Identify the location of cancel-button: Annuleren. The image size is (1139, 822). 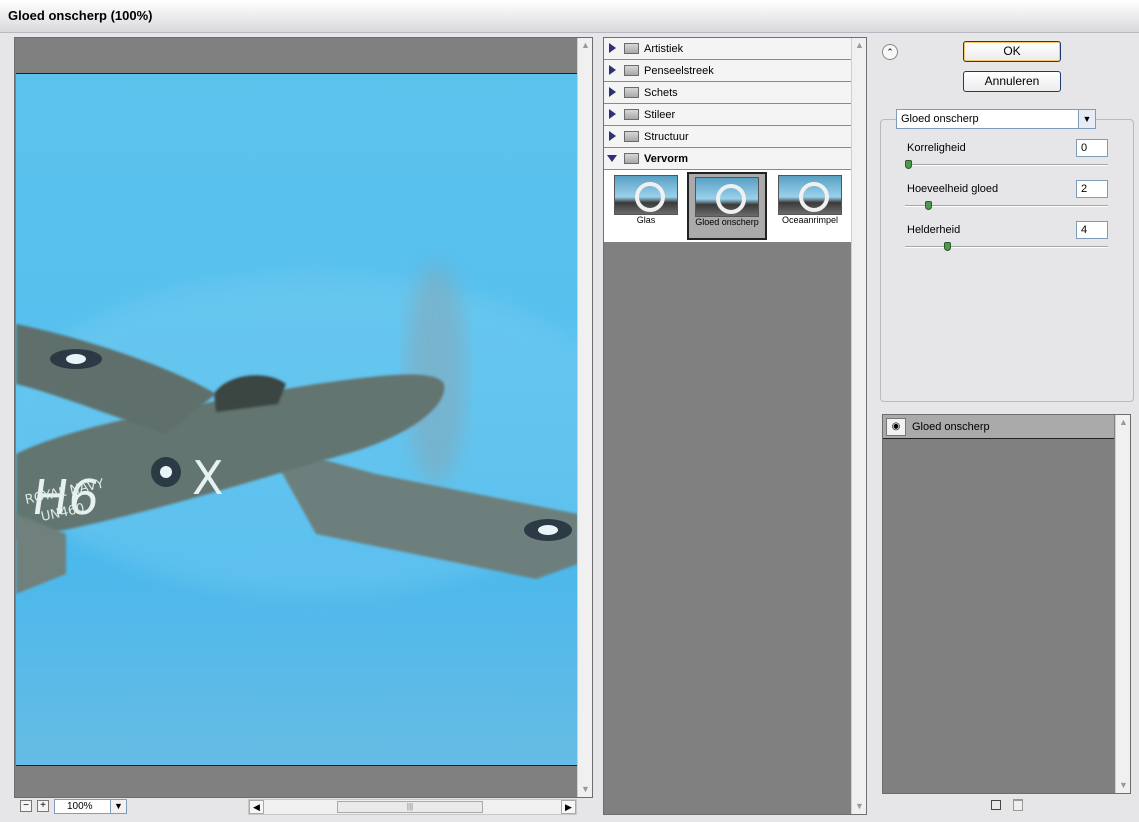
(1012, 81).